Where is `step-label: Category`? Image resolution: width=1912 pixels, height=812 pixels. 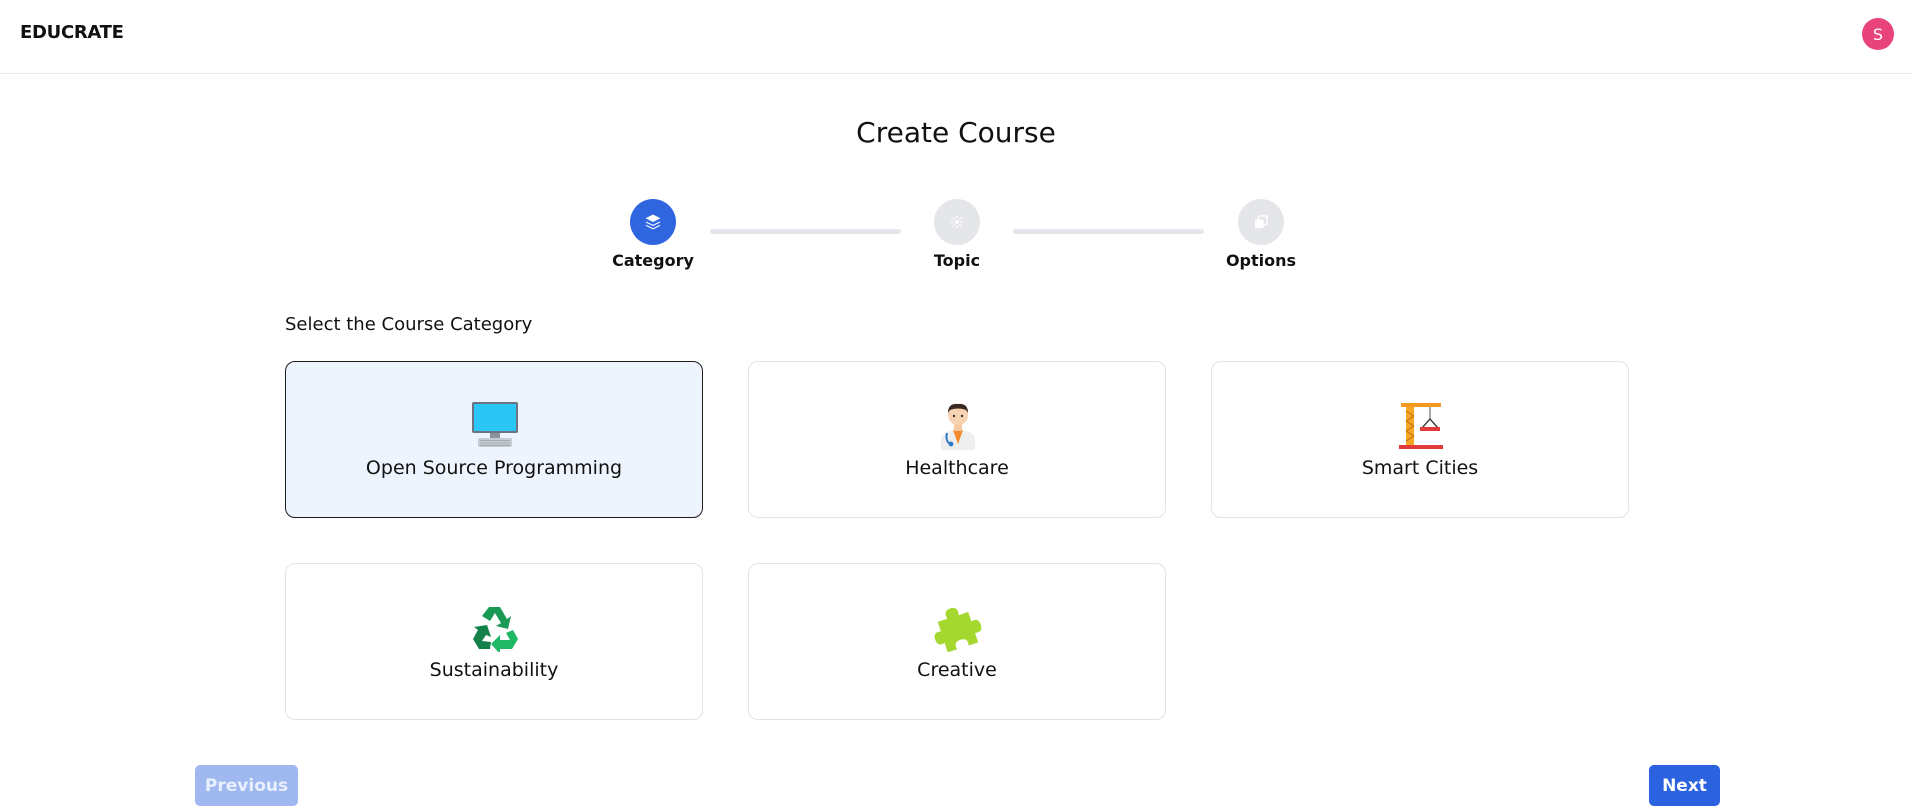
step-label: Category is located at coordinates (653, 260).